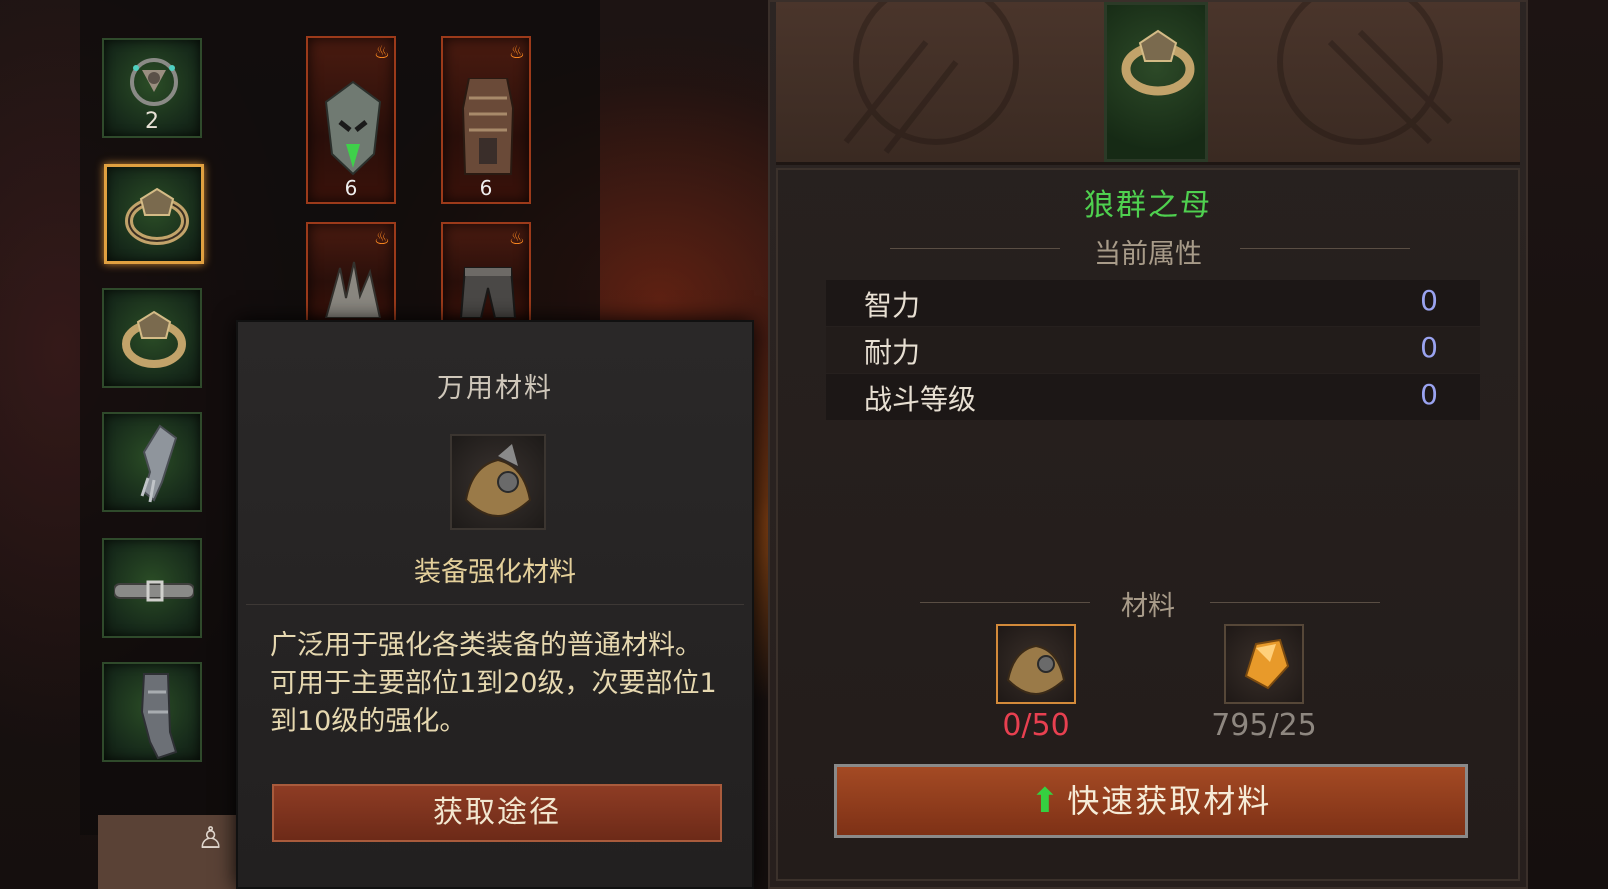  I want to click on material-slot-amber, so click(1264, 664).